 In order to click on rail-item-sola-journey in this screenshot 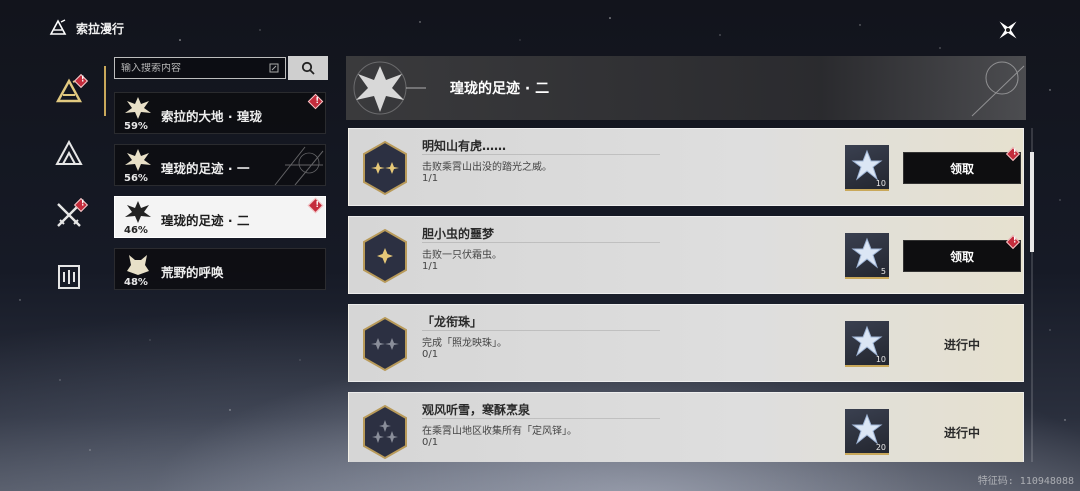, I will do `click(72, 91)`.